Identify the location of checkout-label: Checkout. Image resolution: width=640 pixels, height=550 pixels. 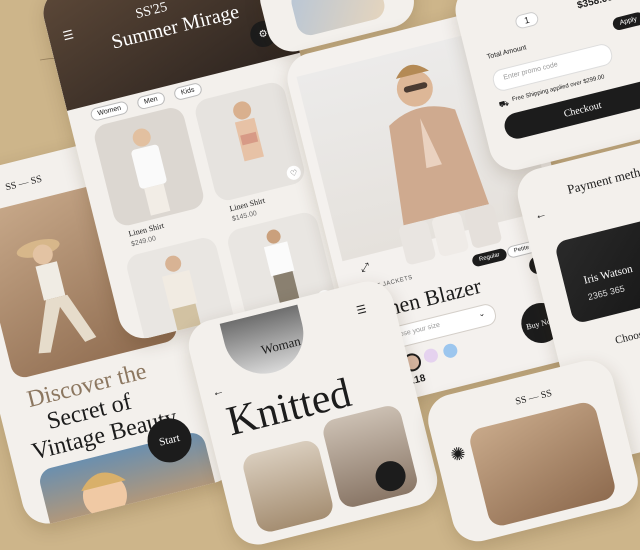
(582, 109).